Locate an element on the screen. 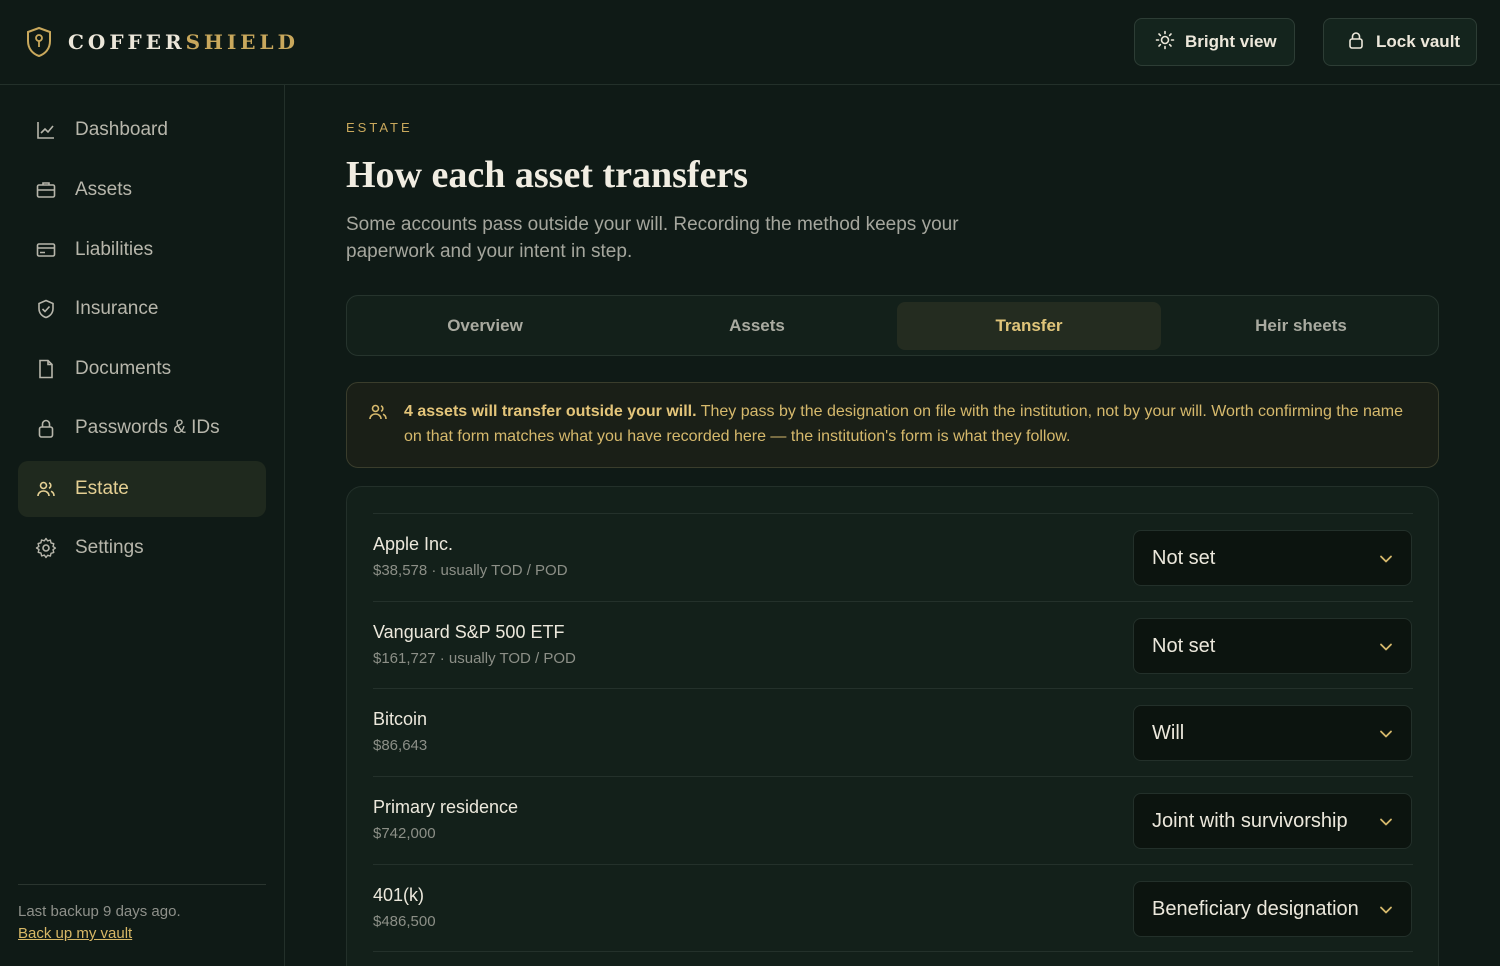 The height and width of the screenshot is (966, 1500). tab-assets: Assets is located at coordinates (757, 326).